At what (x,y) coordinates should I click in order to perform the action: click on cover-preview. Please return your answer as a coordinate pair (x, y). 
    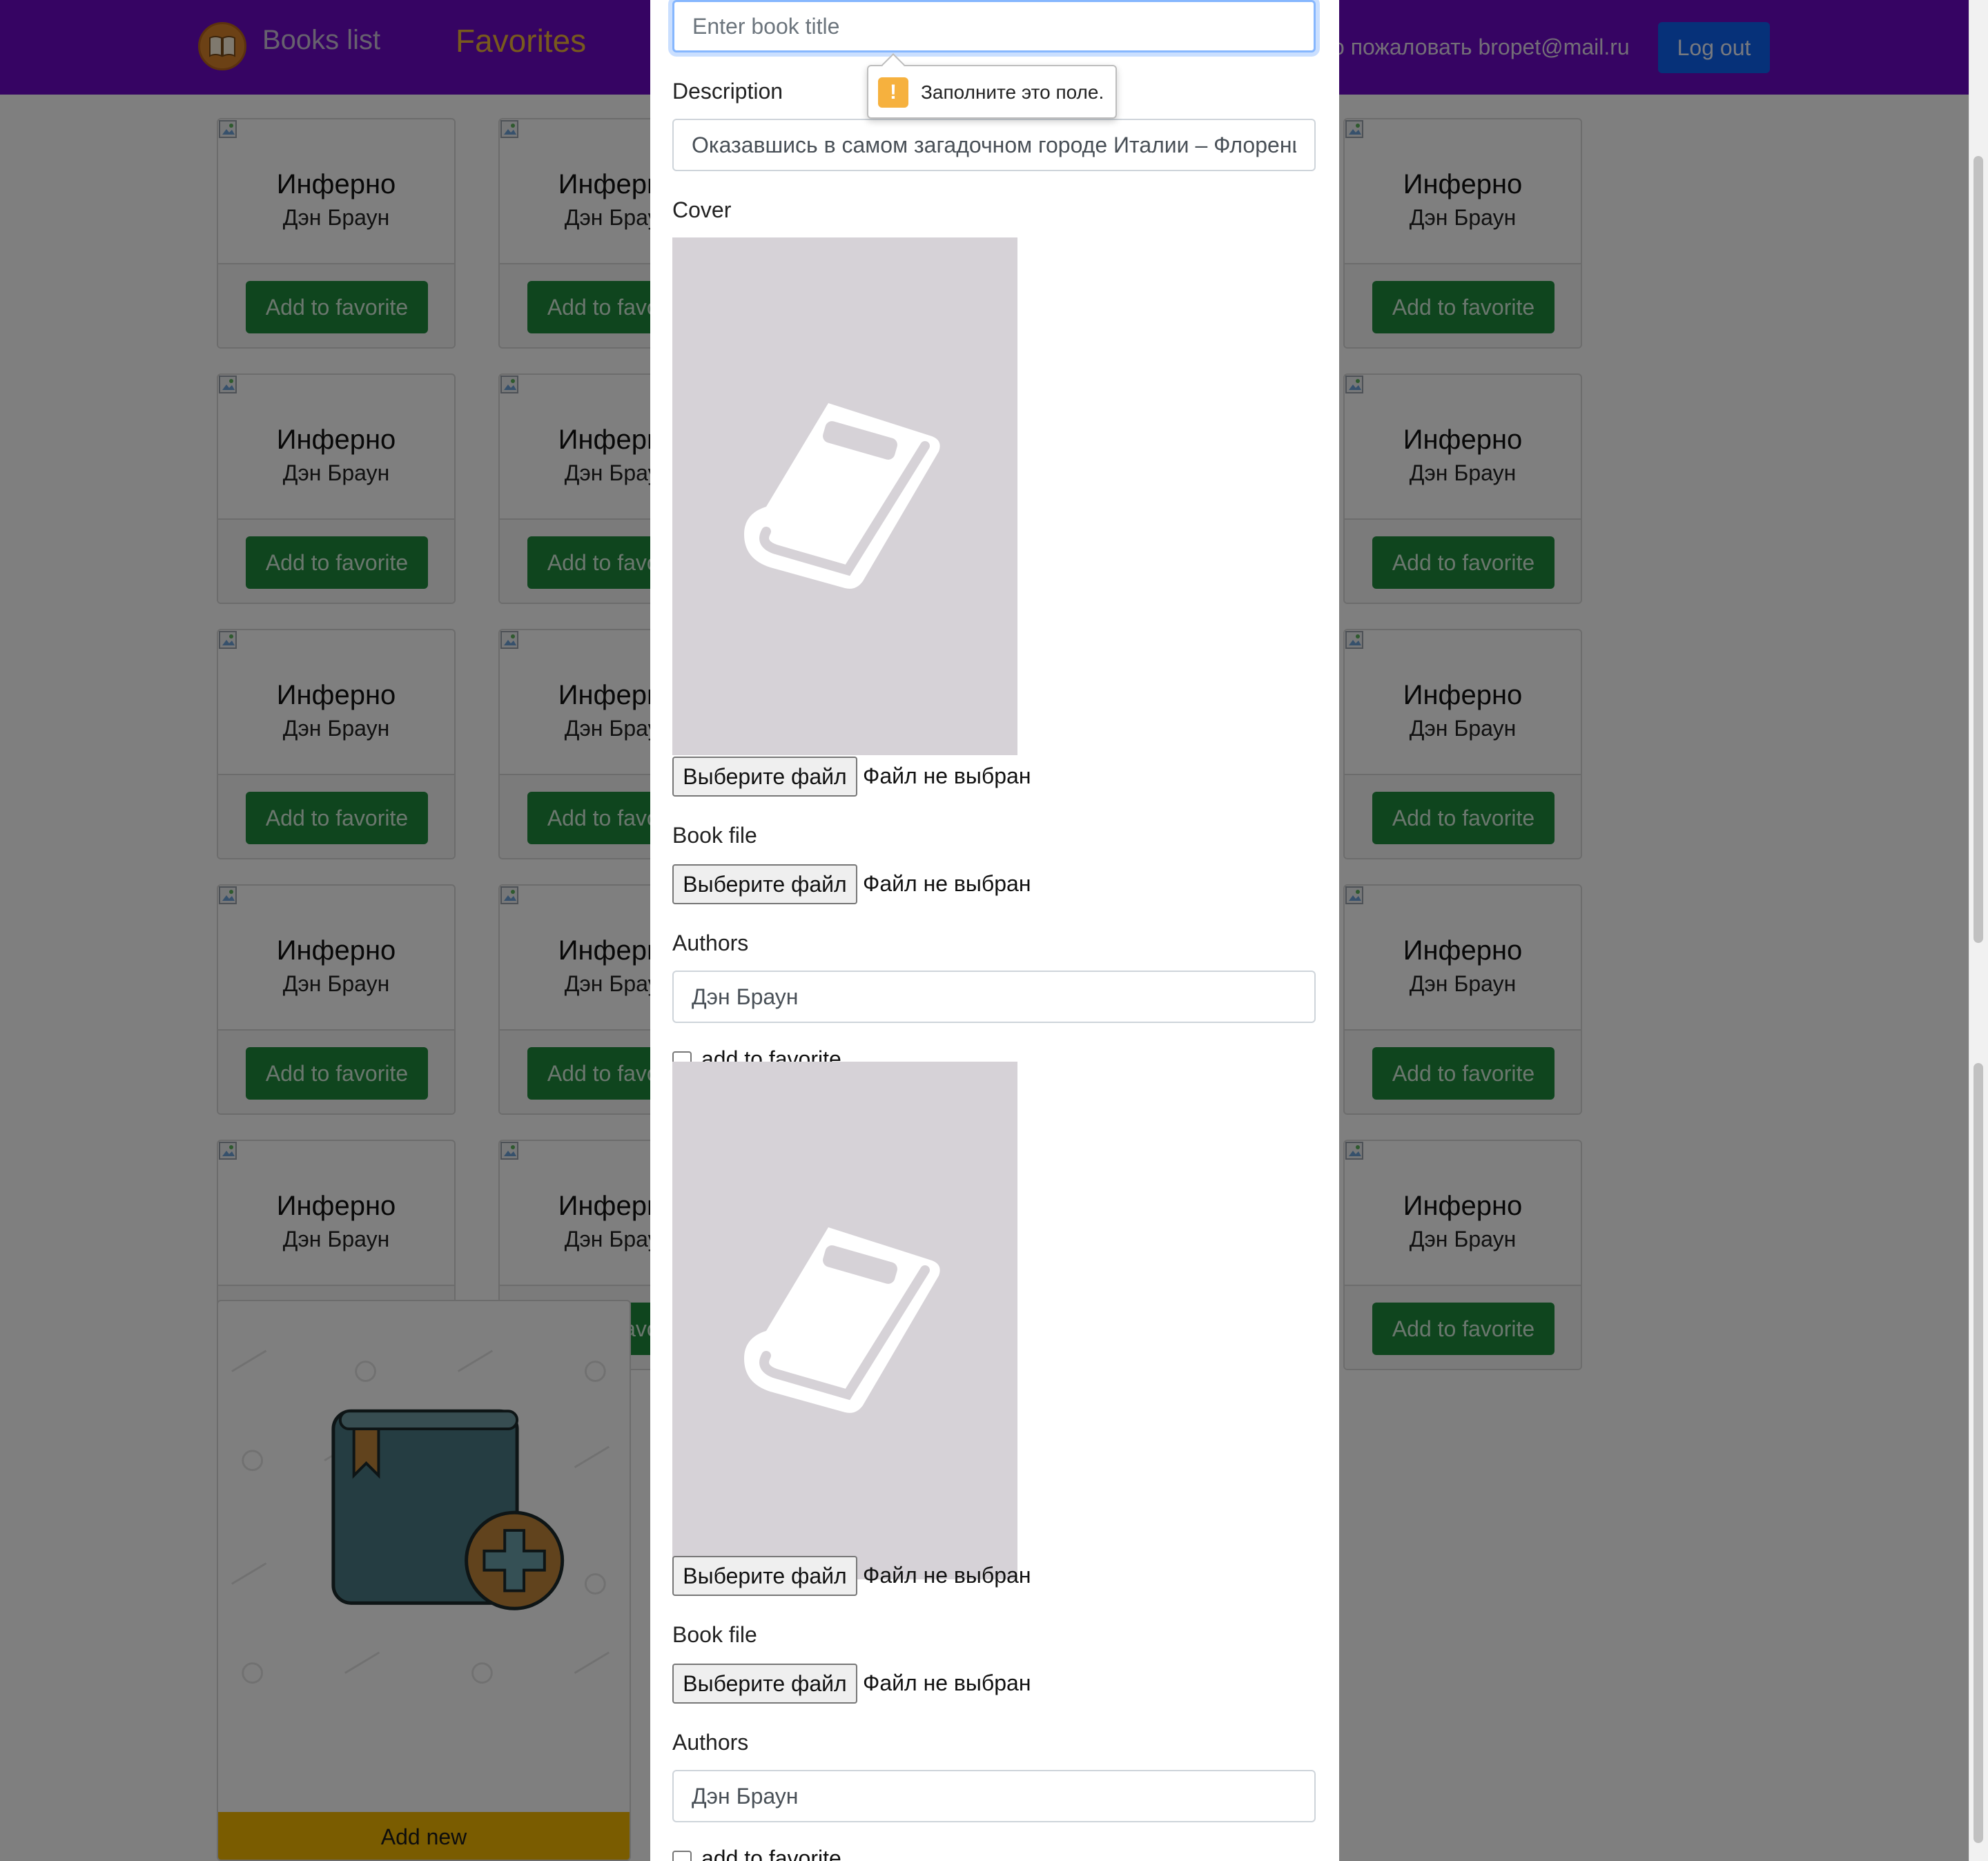
    Looking at the image, I should click on (844, 496).